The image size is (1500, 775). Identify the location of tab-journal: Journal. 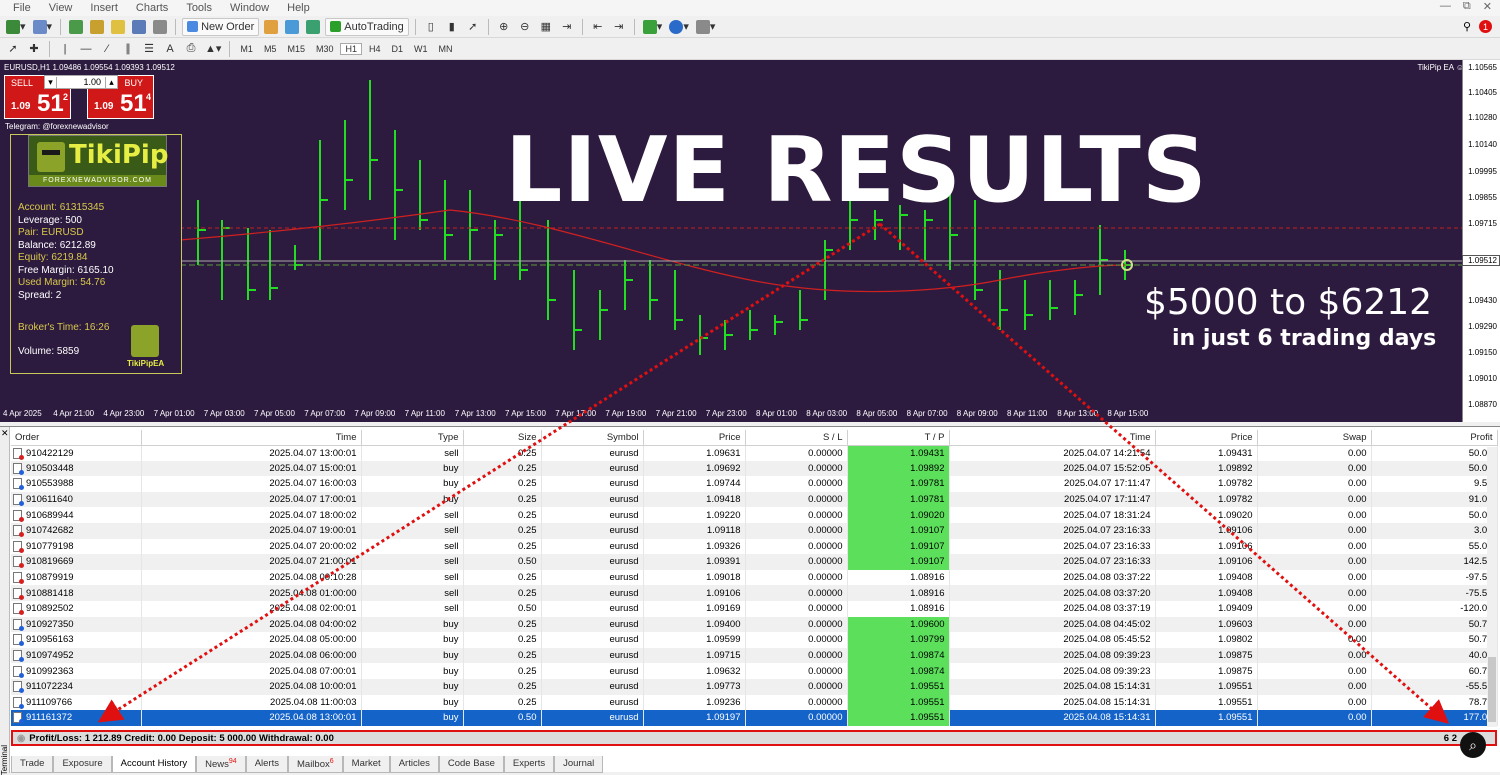
(579, 764).